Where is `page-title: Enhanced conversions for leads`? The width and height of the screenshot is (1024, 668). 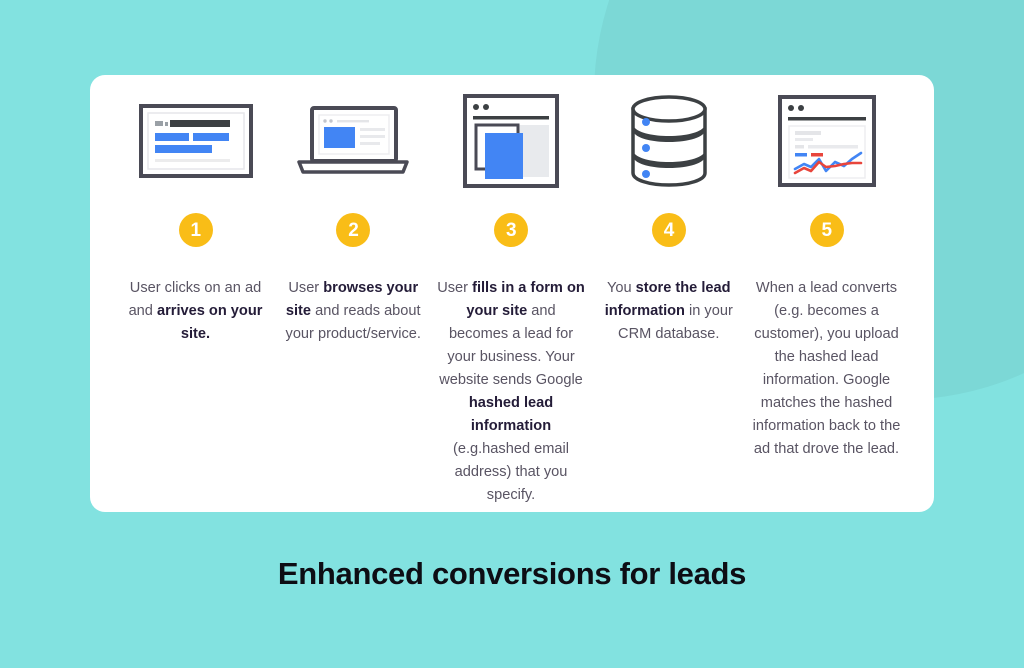
page-title: Enhanced conversions for leads is located at coordinates (512, 573).